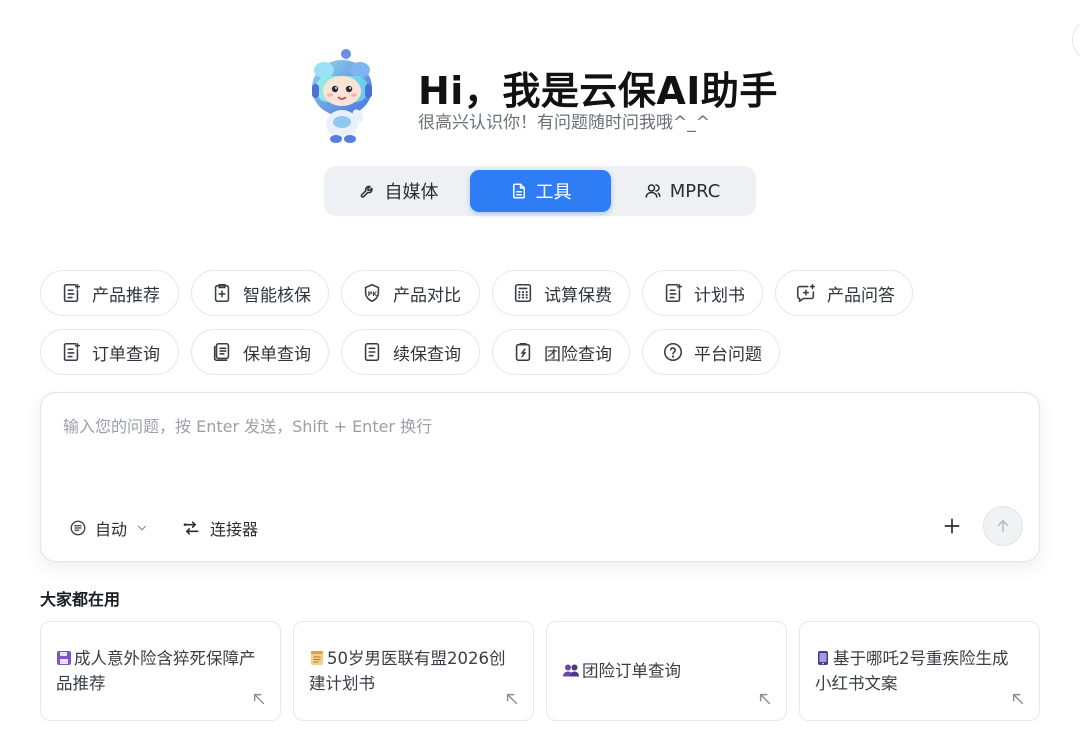  I want to click on phone-icon, so click(823, 658).